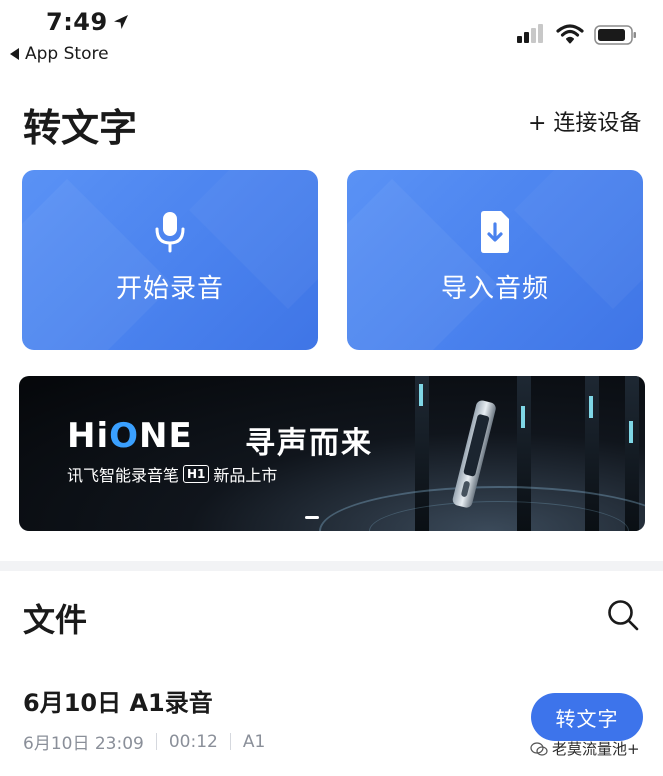  I want to click on location-arrow-icon, so click(121, 22).